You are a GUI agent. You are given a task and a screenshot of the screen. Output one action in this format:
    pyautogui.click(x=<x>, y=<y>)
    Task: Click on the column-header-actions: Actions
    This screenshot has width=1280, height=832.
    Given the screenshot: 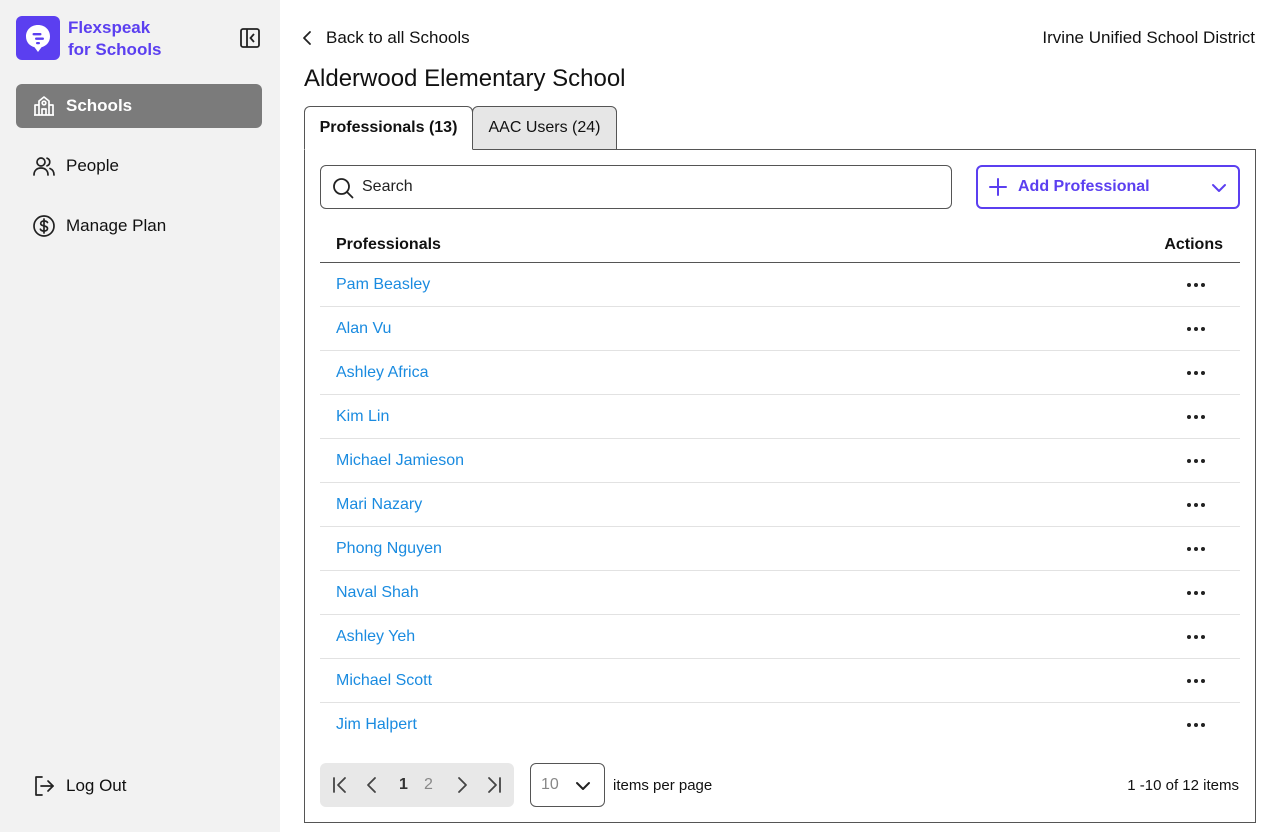 What is the action you would take?
    pyautogui.click(x=1193, y=244)
    